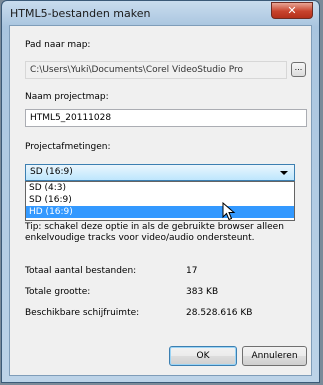 The image size is (323, 385). What do you see at coordinates (166, 118) in the screenshot?
I see `project-folder-input: HTML5_20111028` at bounding box center [166, 118].